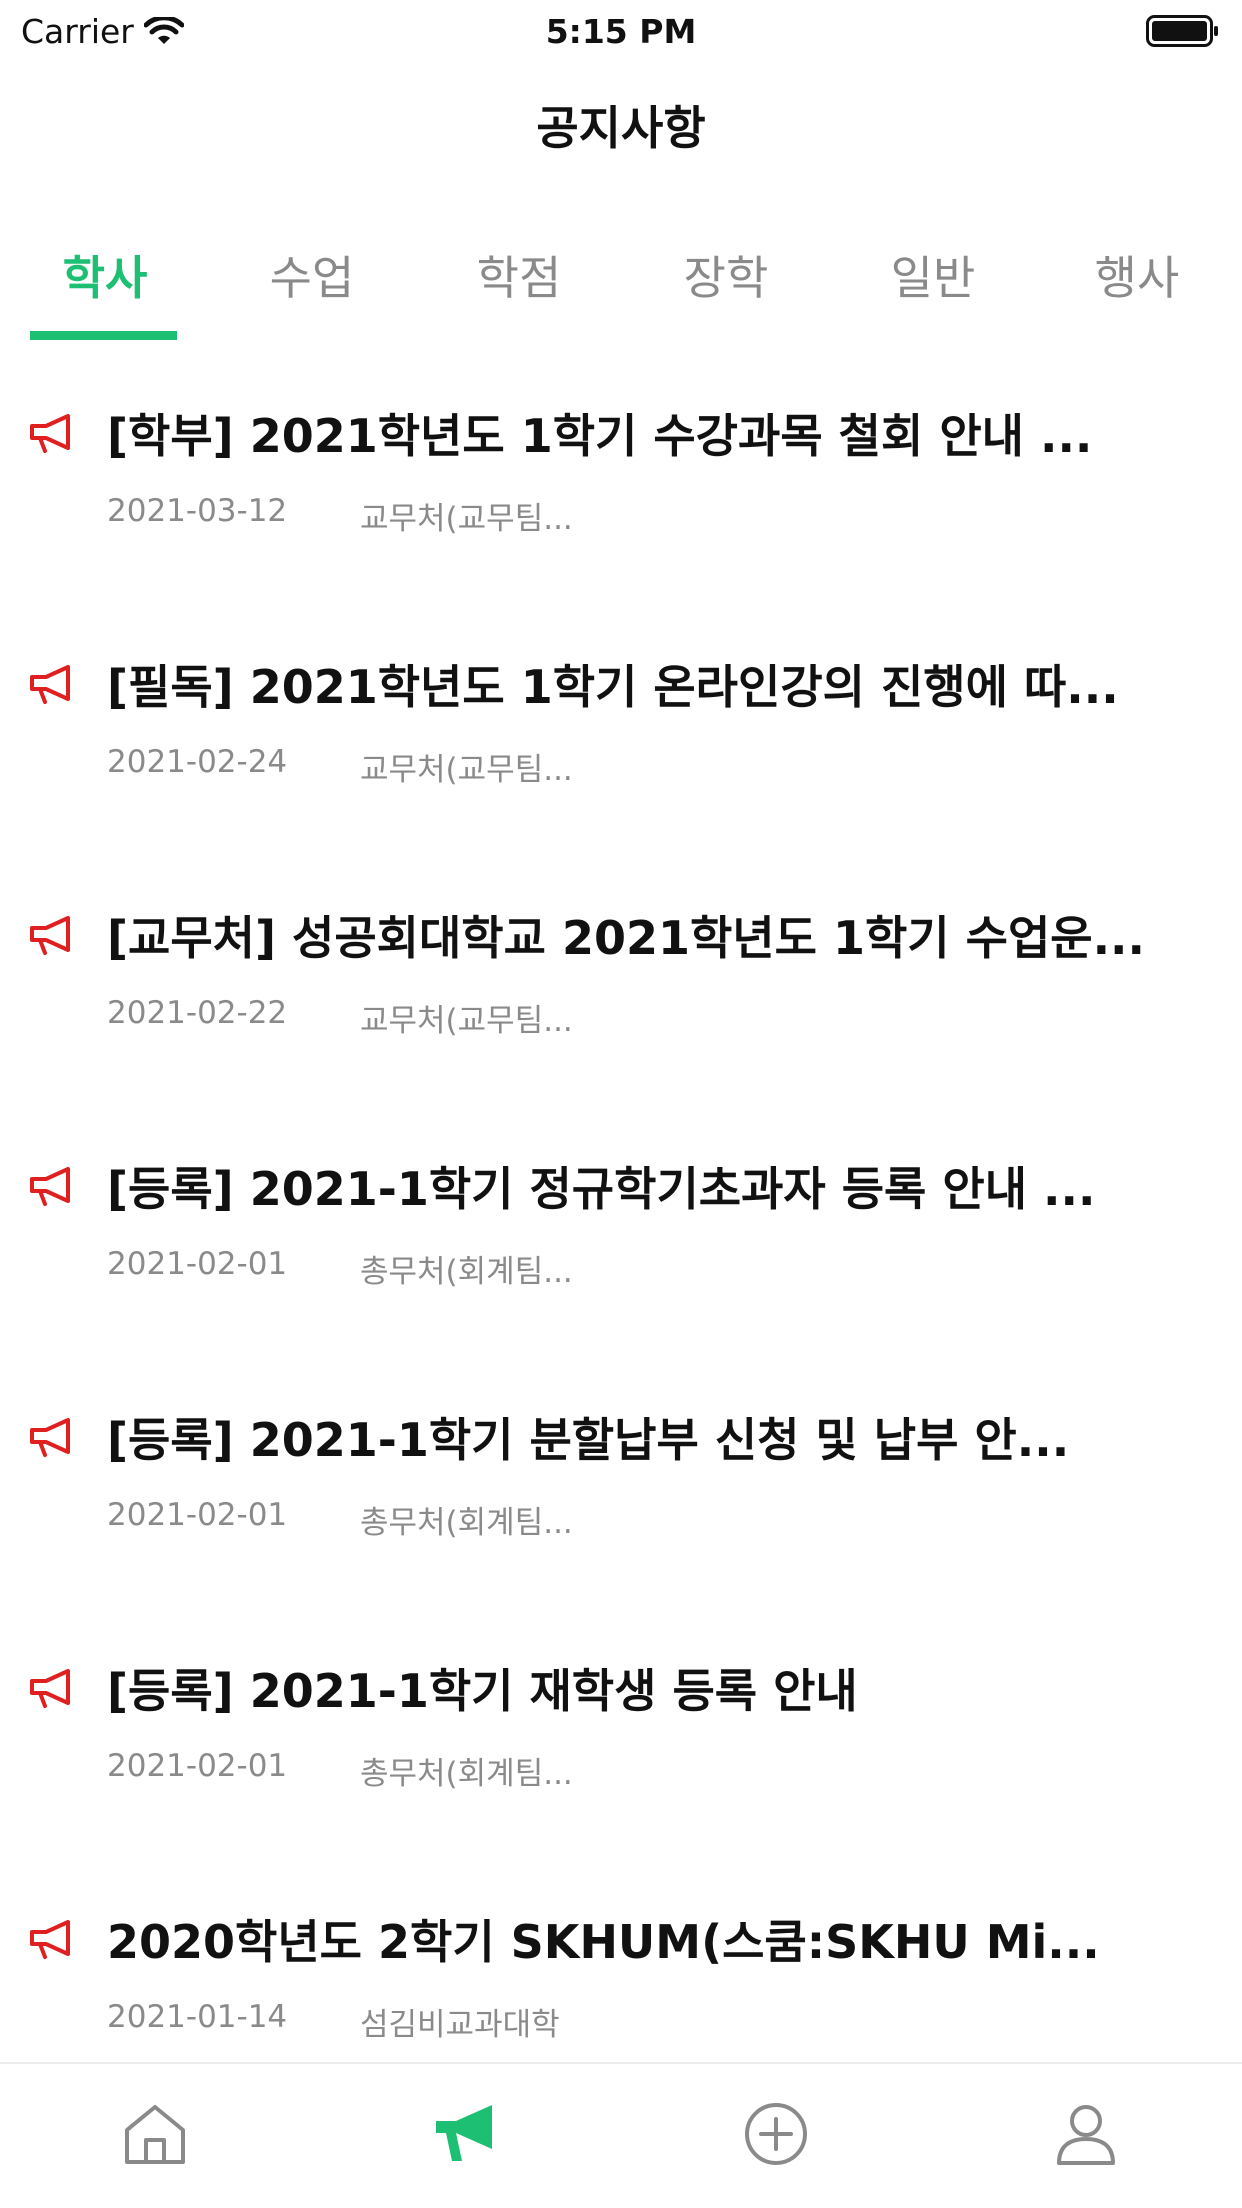 This screenshot has width=1242, height=2208. I want to click on tab-hakjeom: 학점, so click(519, 275).